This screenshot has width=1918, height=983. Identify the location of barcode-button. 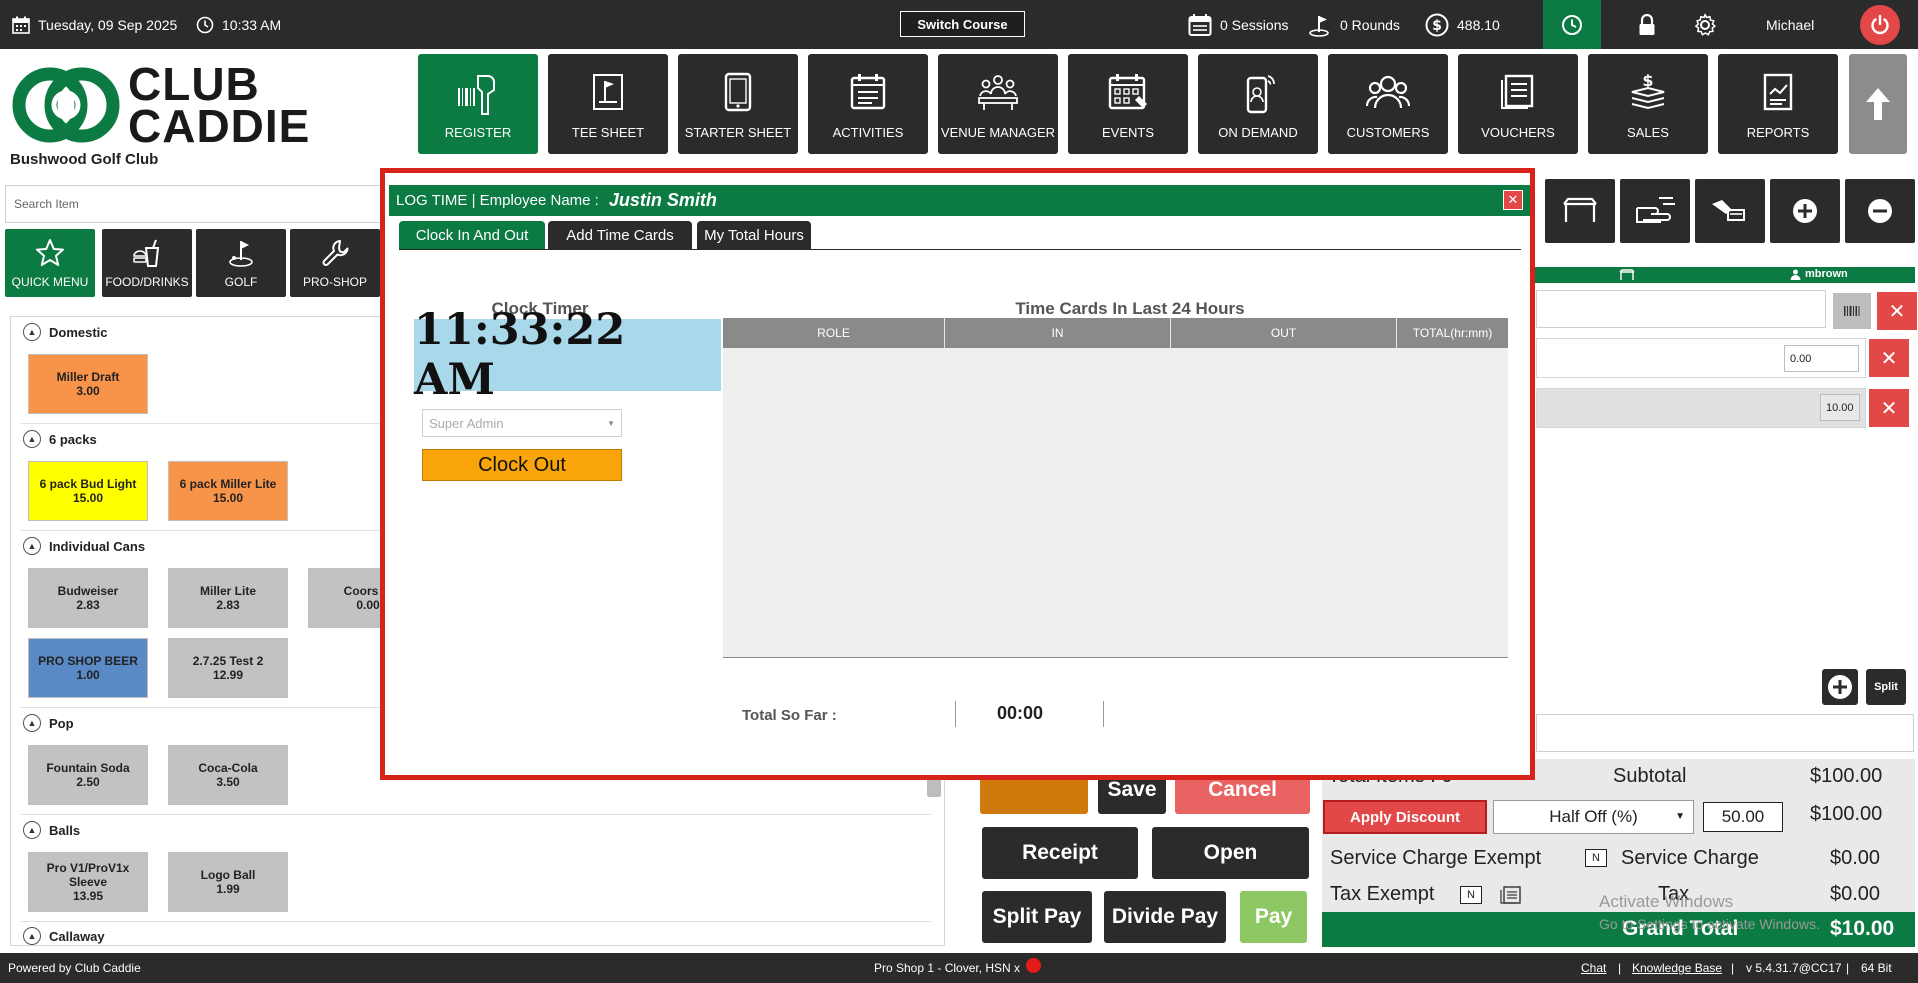
(1852, 311).